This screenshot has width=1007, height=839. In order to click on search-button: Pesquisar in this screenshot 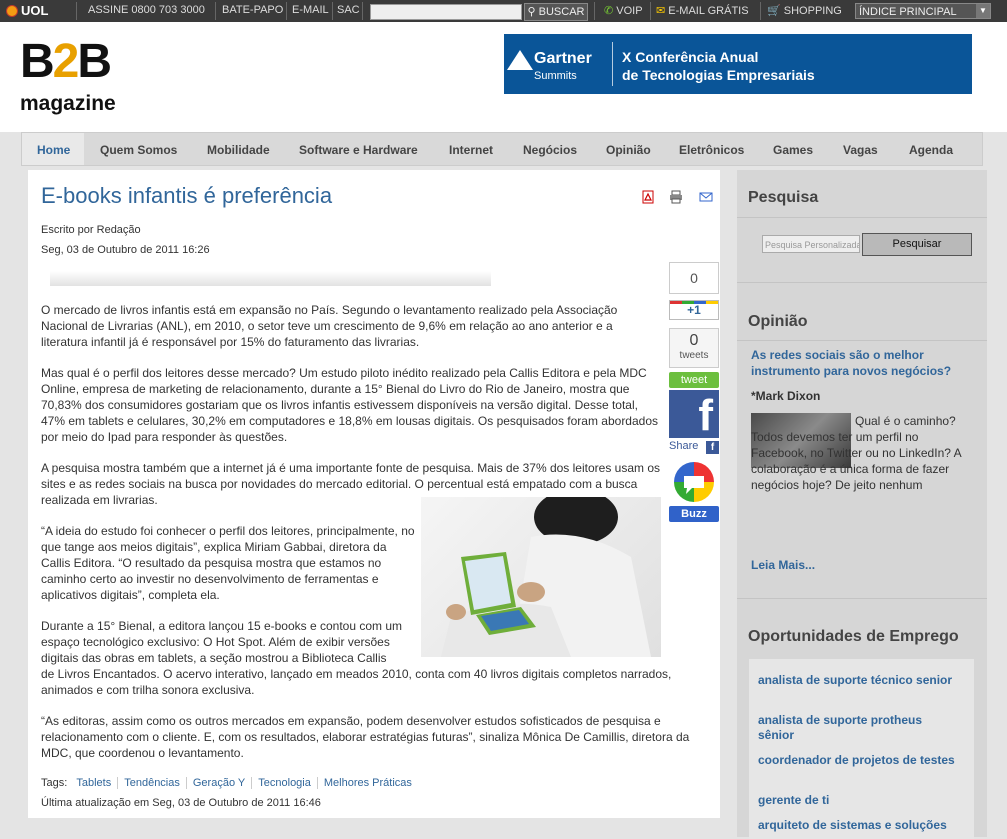, I will do `click(917, 244)`.